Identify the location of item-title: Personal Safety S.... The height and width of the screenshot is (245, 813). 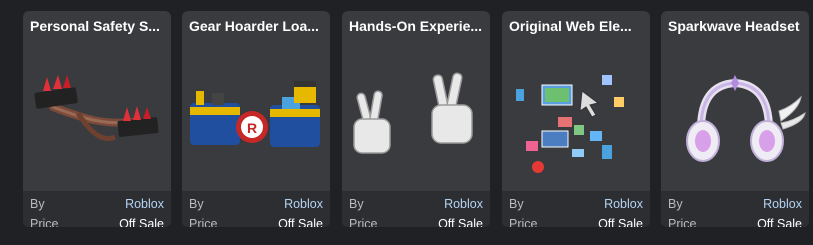
(98, 26).